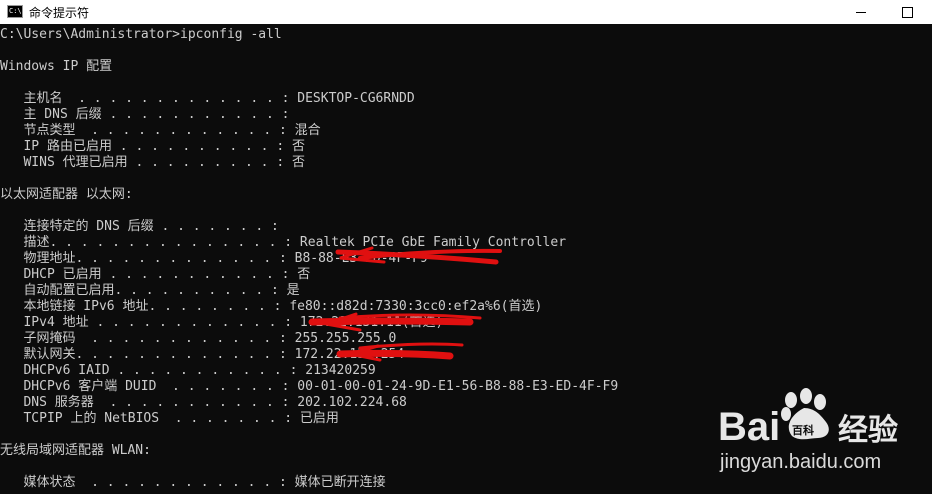  Describe the element at coordinates (56, 66) in the screenshot. I see `console-line: Windows IP 配置` at that location.